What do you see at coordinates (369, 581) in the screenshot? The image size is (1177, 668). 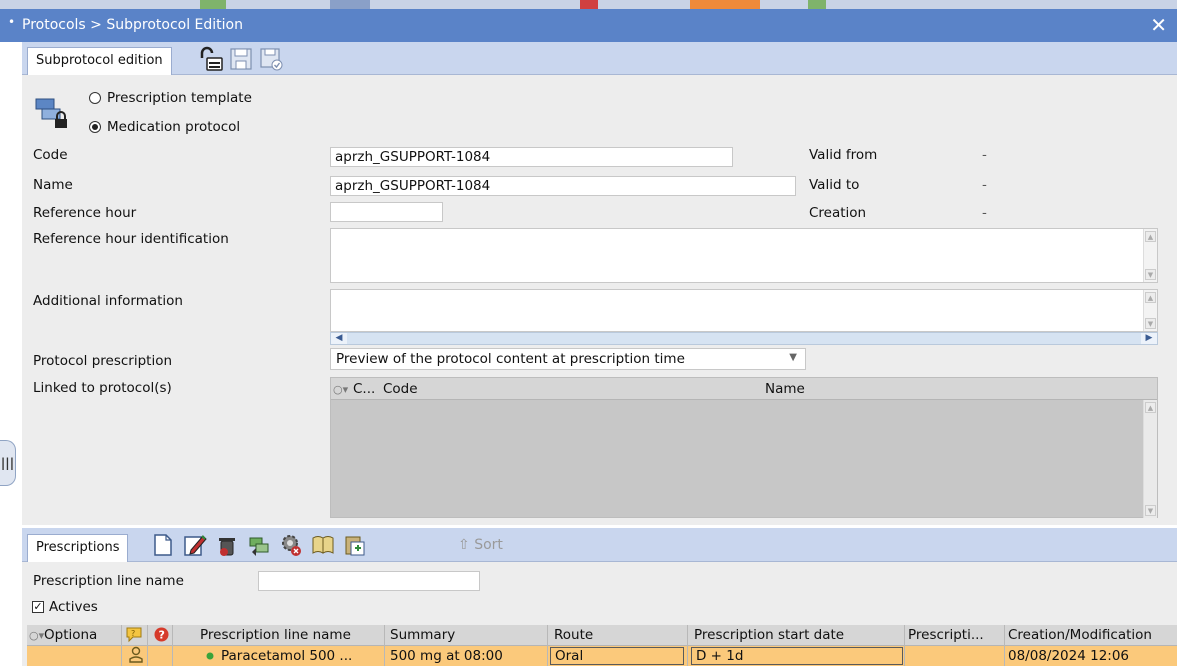 I see `prescription-line-name-filter-input` at bounding box center [369, 581].